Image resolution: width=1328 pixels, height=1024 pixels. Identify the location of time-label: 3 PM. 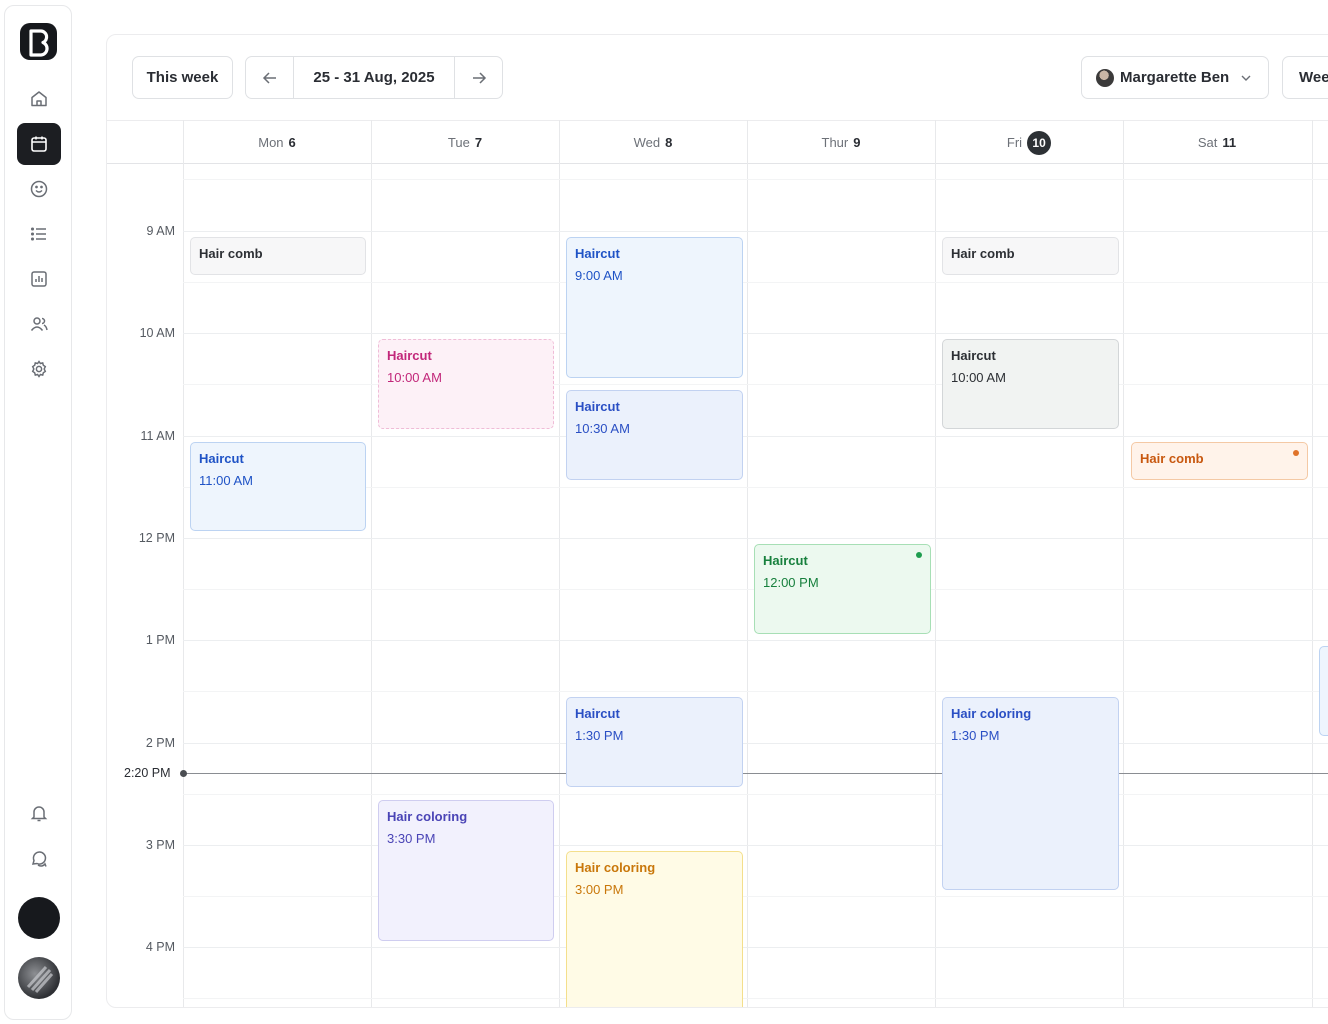
(160, 845).